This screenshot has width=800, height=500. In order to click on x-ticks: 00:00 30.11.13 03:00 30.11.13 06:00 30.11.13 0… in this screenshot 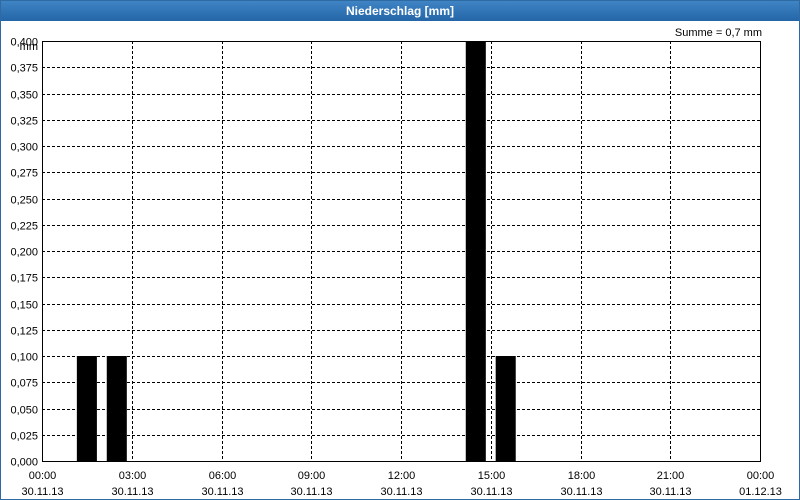, I will do `click(401, 484)`.